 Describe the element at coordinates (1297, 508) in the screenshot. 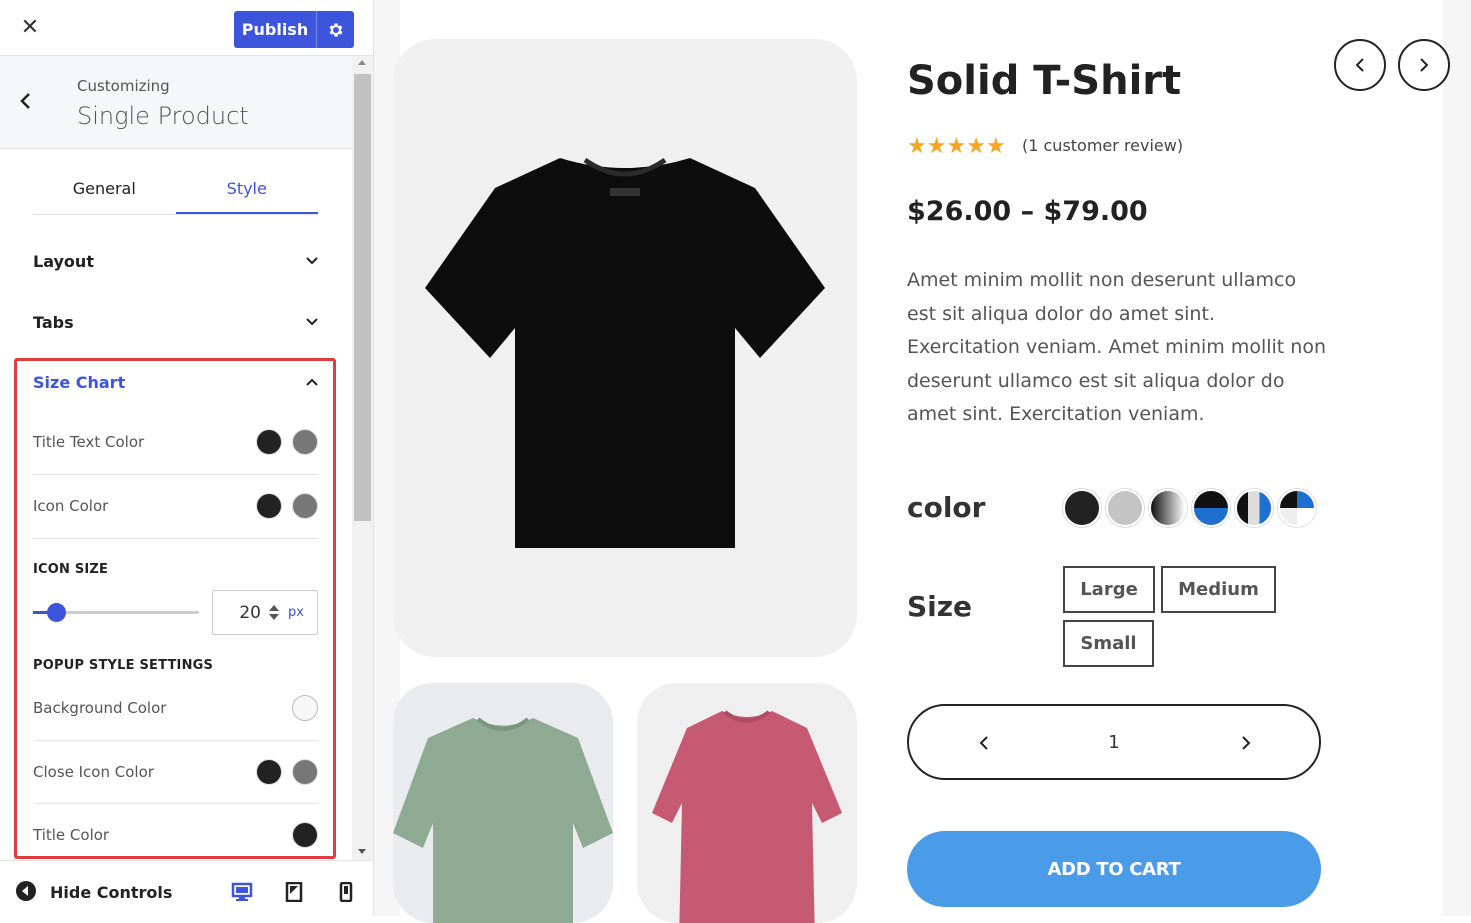

I see `color-option-quad` at that location.